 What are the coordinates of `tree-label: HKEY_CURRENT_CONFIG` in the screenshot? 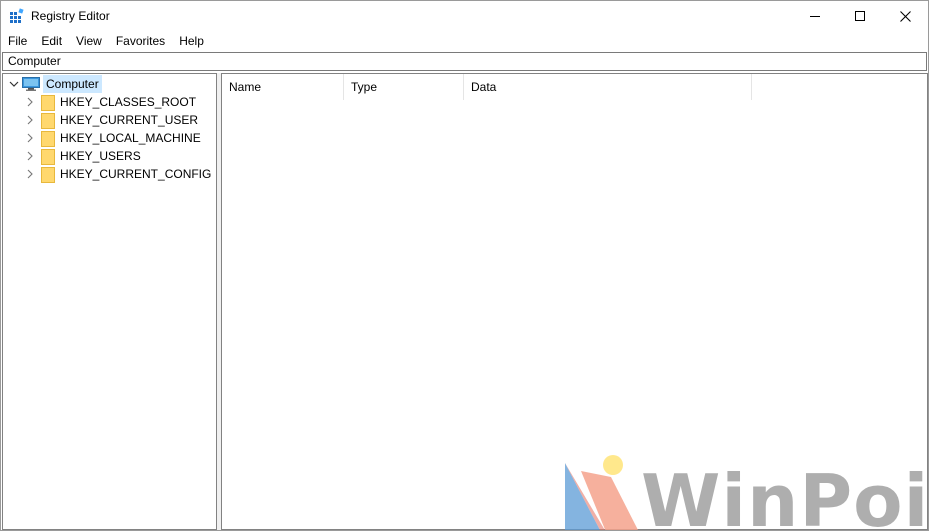 It's located at (136, 174).